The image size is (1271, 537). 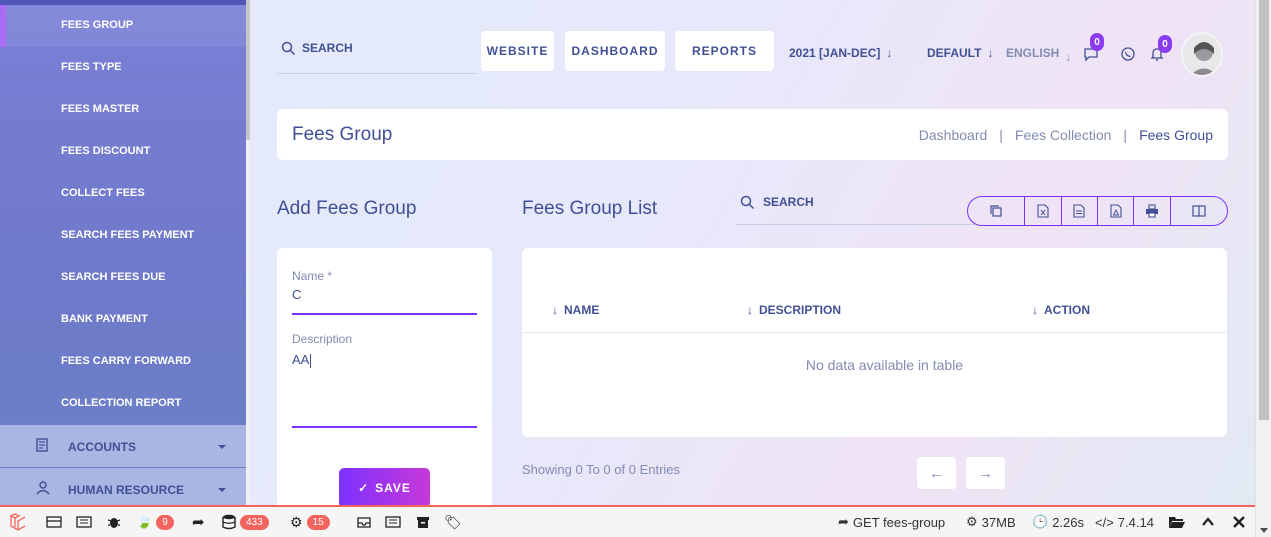 I want to click on description-value: AA, so click(x=301, y=359).